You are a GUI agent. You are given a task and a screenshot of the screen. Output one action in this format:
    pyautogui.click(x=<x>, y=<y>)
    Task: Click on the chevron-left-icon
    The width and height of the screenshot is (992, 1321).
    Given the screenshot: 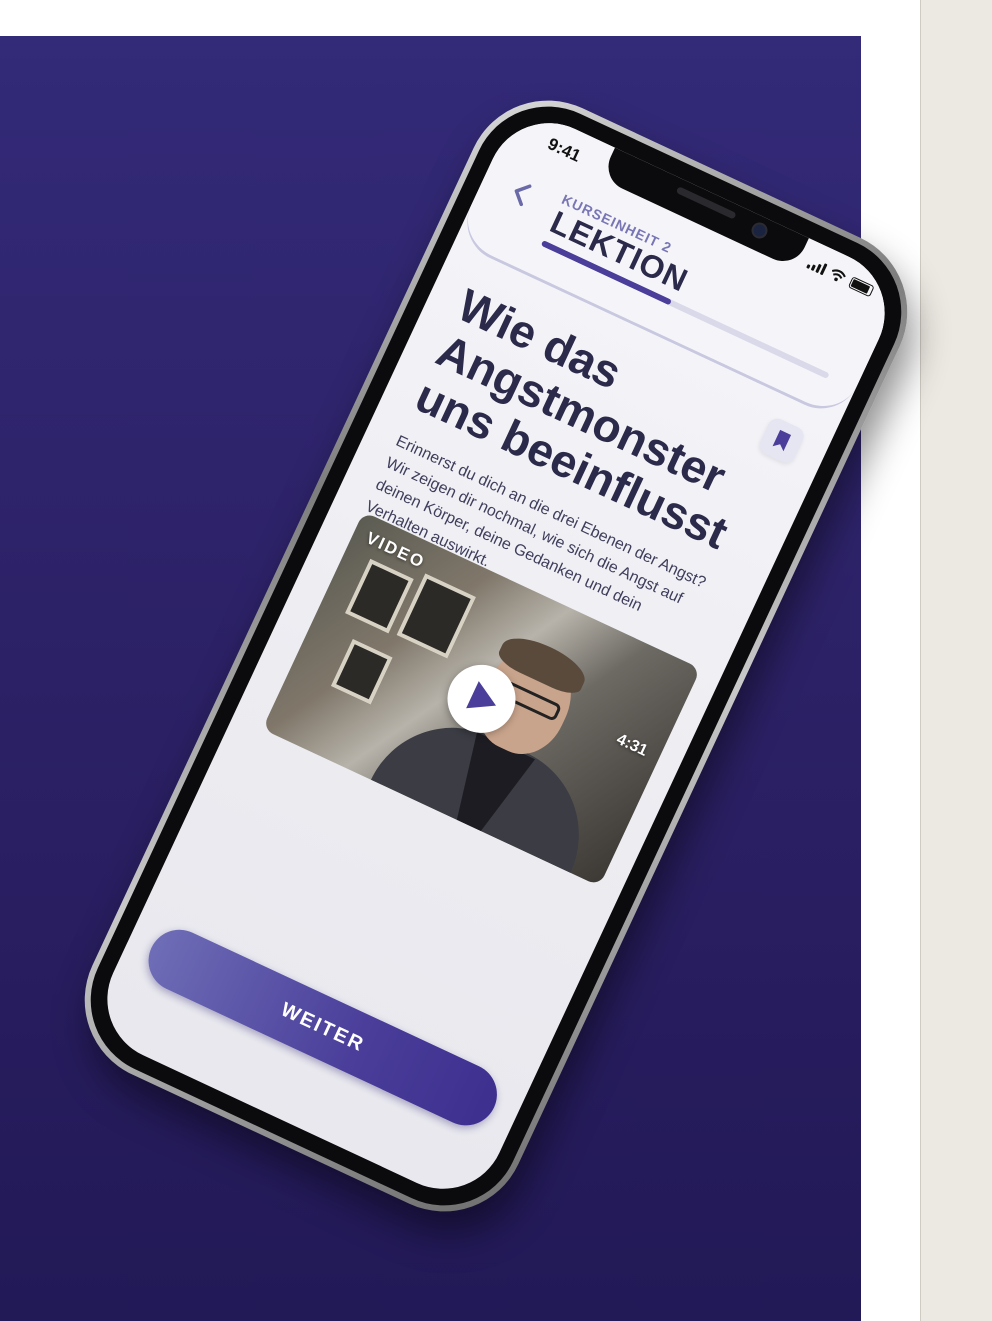 What is the action you would take?
    pyautogui.click(x=523, y=195)
    